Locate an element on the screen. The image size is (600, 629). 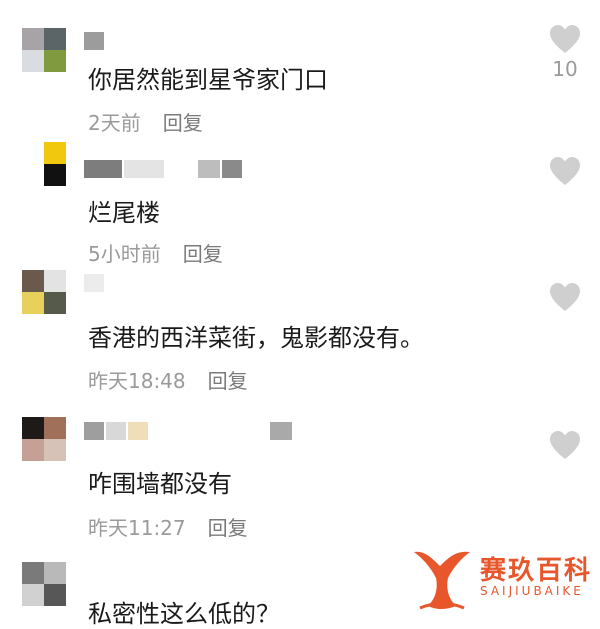
comment-text: 私密性这么低的？ is located at coordinates (184, 614).